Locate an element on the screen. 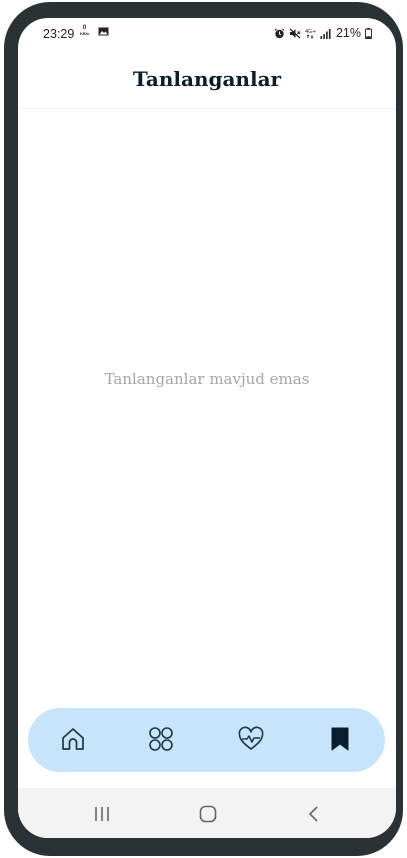 Image resolution: width=407 pixels, height=858 pixels. signal-icon is located at coordinates (325, 33).